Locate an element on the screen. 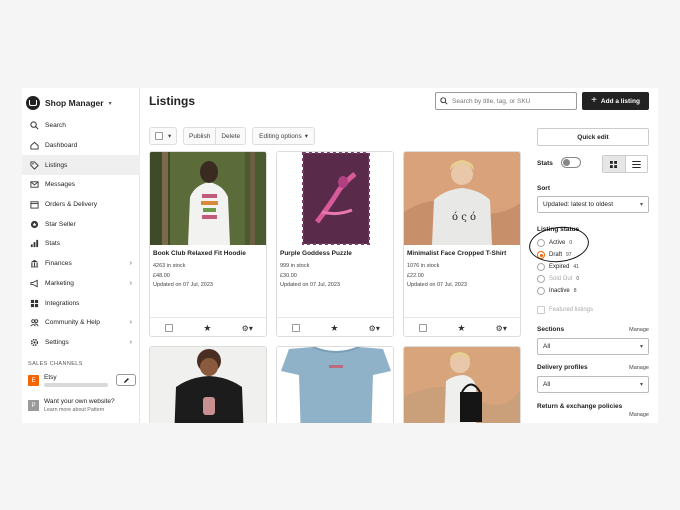  listing-image-puzzle is located at coordinates (335, 198).